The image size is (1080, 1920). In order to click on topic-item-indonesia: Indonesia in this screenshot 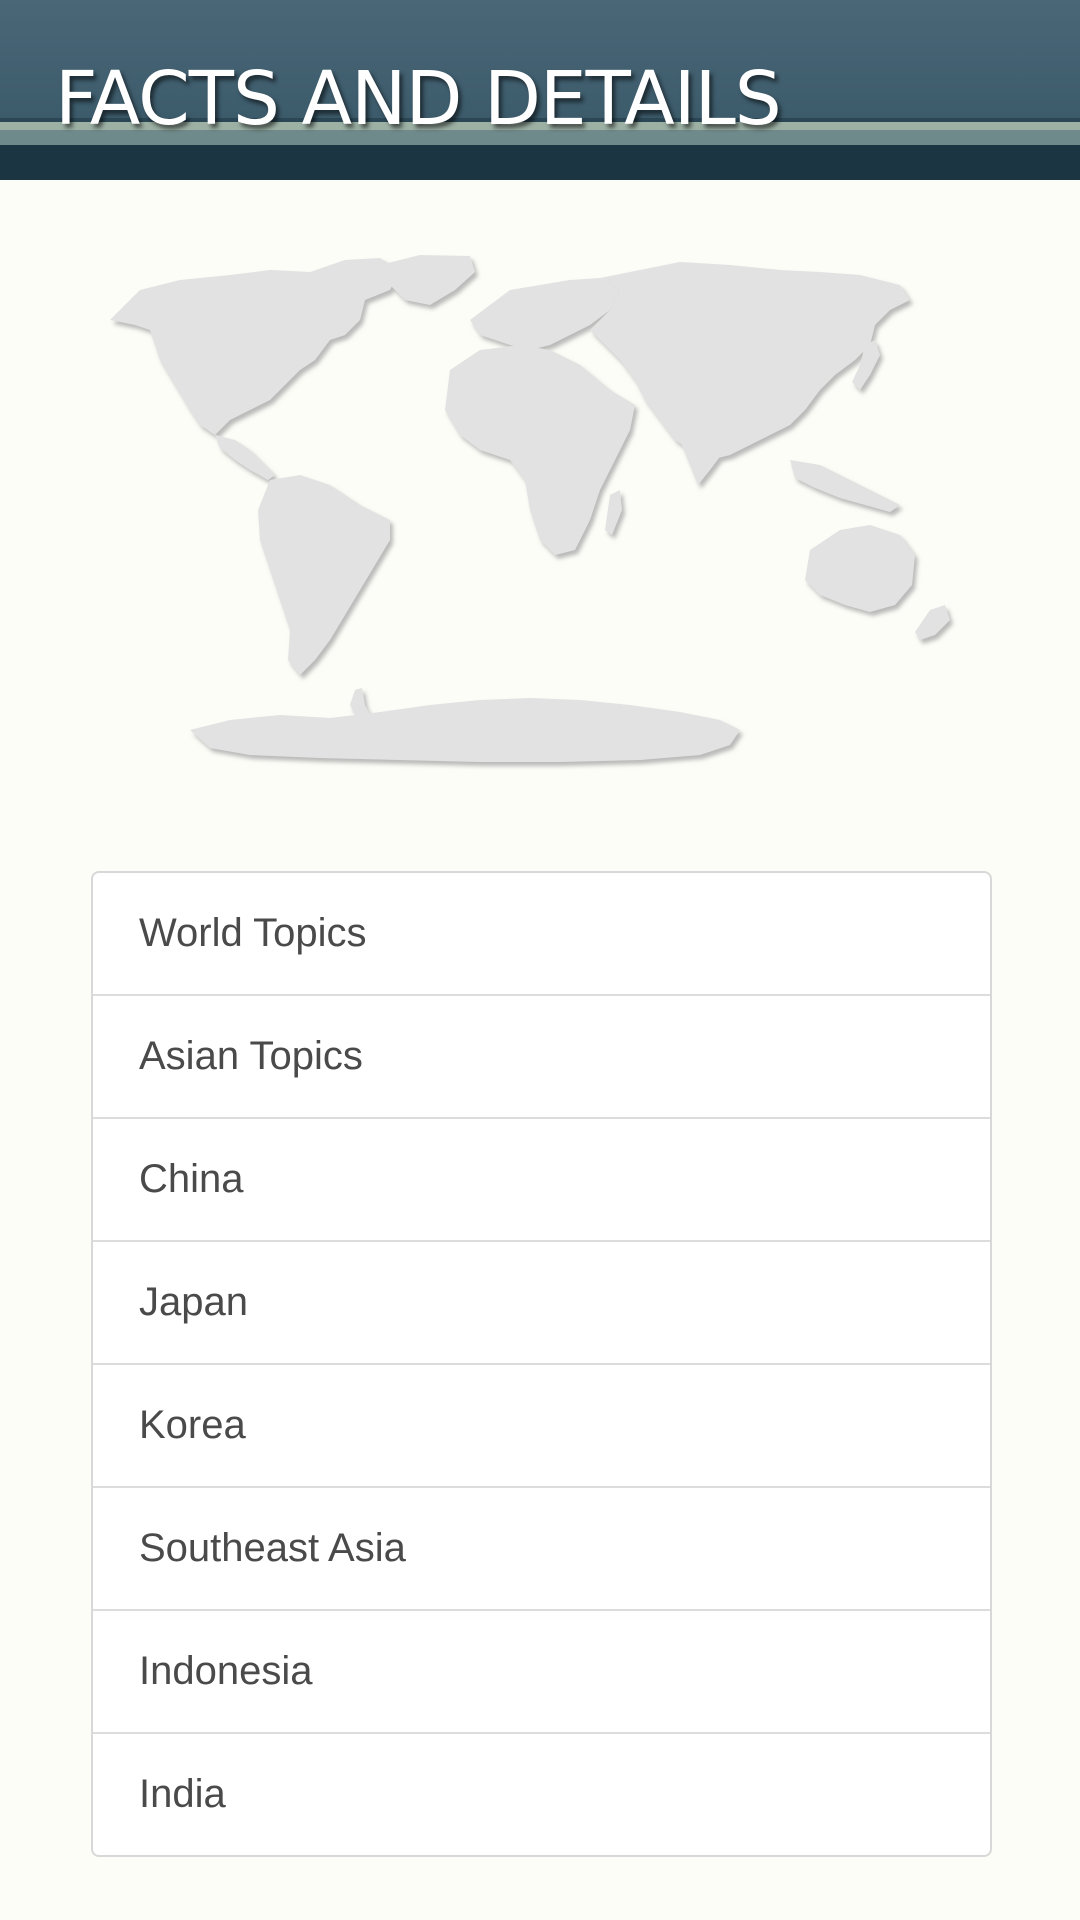, I will do `click(541, 1670)`.